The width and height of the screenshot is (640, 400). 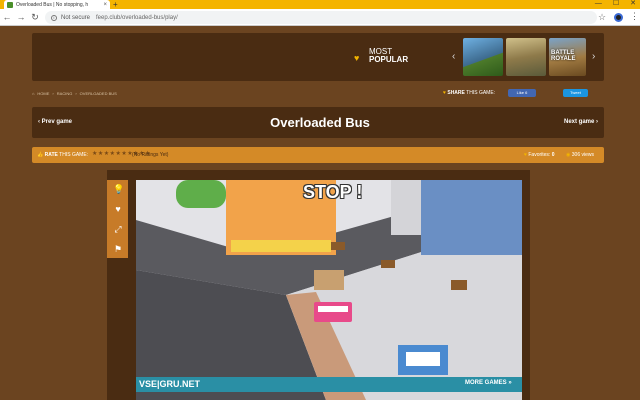 What do you see at coordinates (580, 155) in the screenshot?
I see `views-count: ◉ 306 views` at bounding box center [580, 155].